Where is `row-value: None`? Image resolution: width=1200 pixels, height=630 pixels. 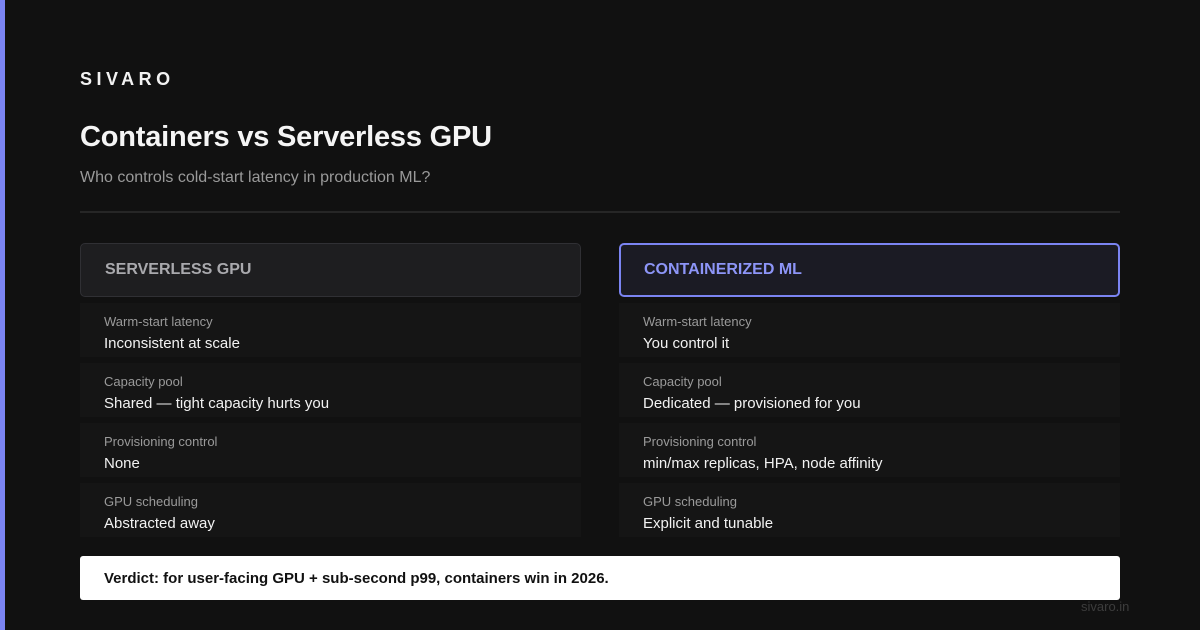
row-value: None is located at coordinates (122, 463).